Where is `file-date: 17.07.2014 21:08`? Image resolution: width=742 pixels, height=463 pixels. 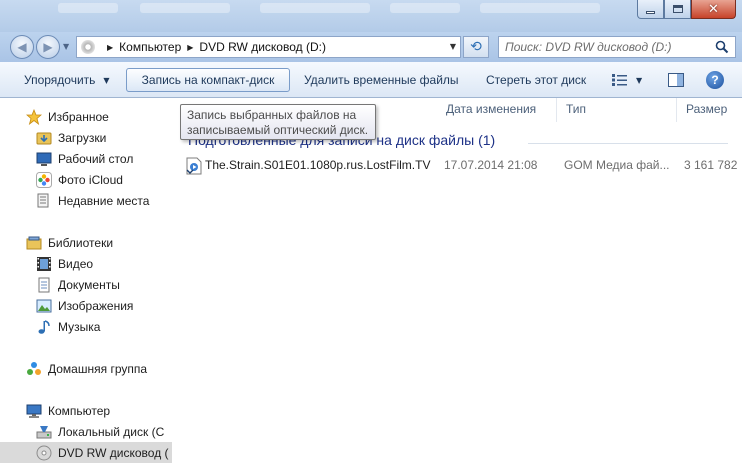
file-date: 17.07.2014 21:08 is located at coordinates (491, 165).